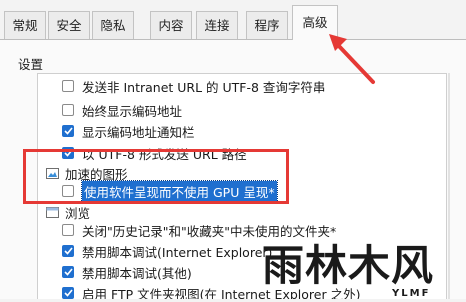 This screenshot has width=466, height=302. I want to click on list-item-label: 显示编码地址通知栏, so click(138, 132).